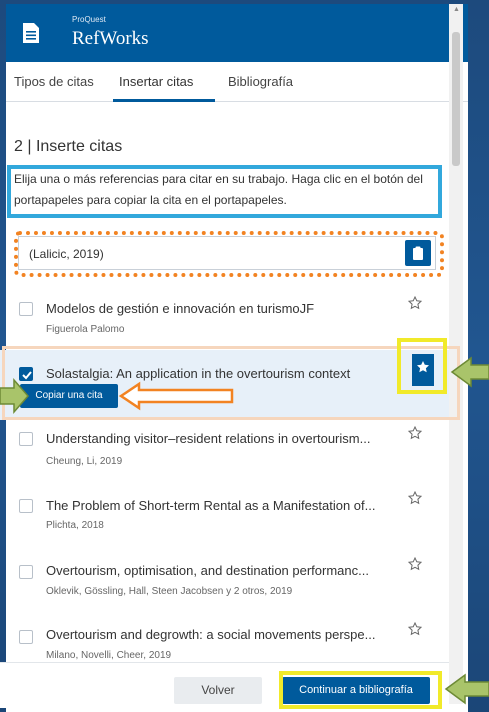 This screenshot has height=712, width=489. Describe the element at coordinates (14, 396) in the screenshot. I see `arrow-left-to-copy-icon` at that location.